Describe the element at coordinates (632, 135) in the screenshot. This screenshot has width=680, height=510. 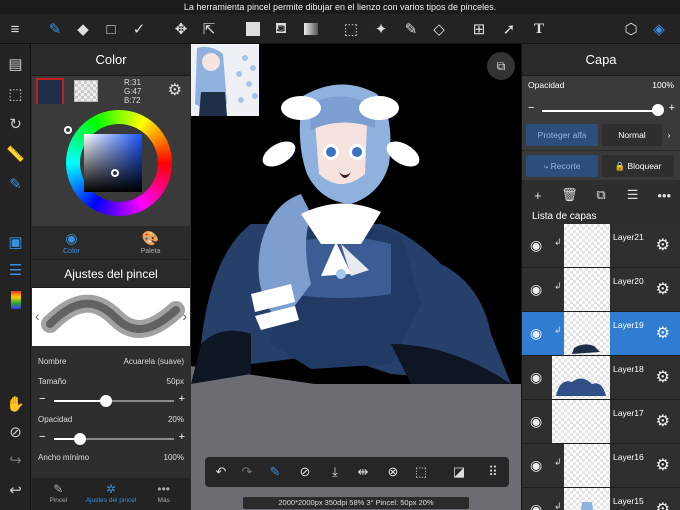
I see `blend-mode-select: Normal` at that location.